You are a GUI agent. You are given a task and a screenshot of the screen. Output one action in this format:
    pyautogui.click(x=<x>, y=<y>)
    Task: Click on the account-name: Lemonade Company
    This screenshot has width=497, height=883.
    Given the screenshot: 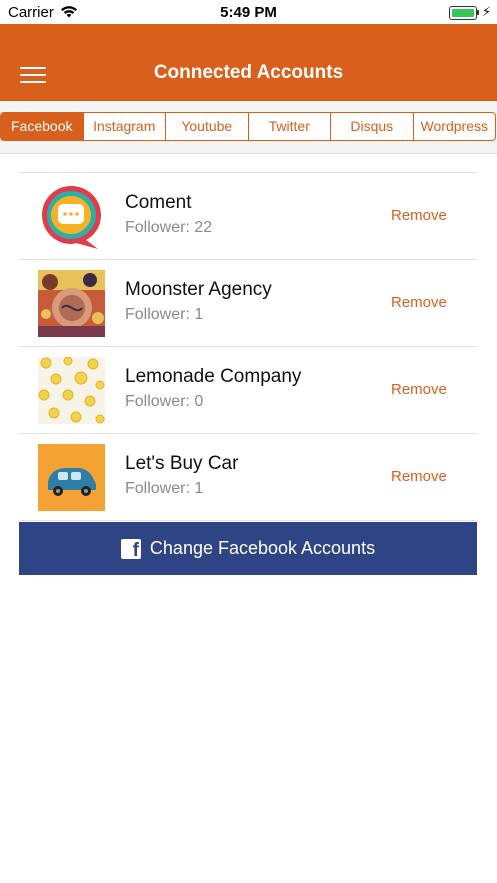 What is the action you would take?
    pyautogui.click(x=213, y=376)
    